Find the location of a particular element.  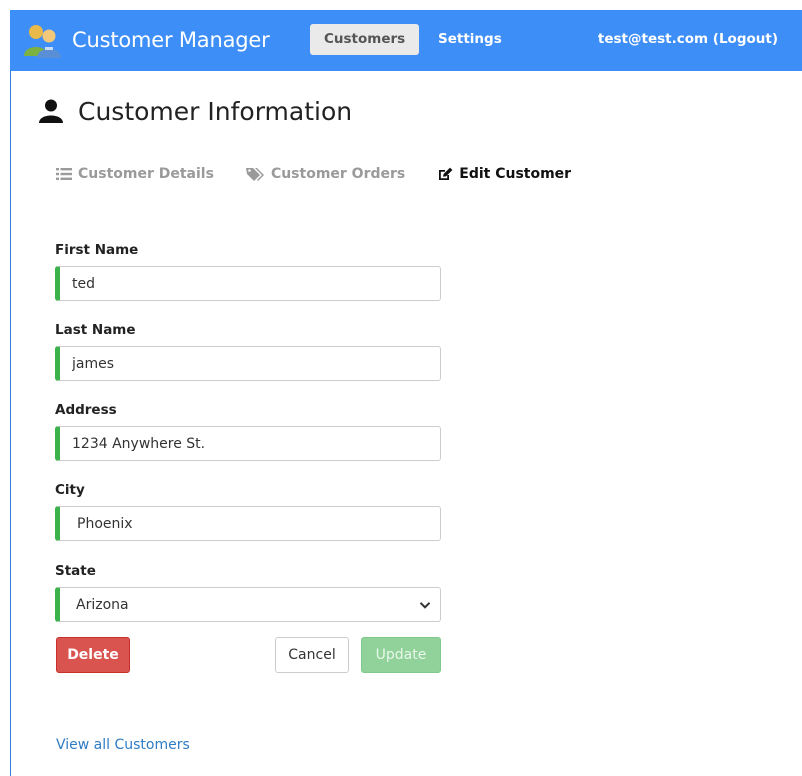

address-input-wrap is located at coordinates (248, 443).